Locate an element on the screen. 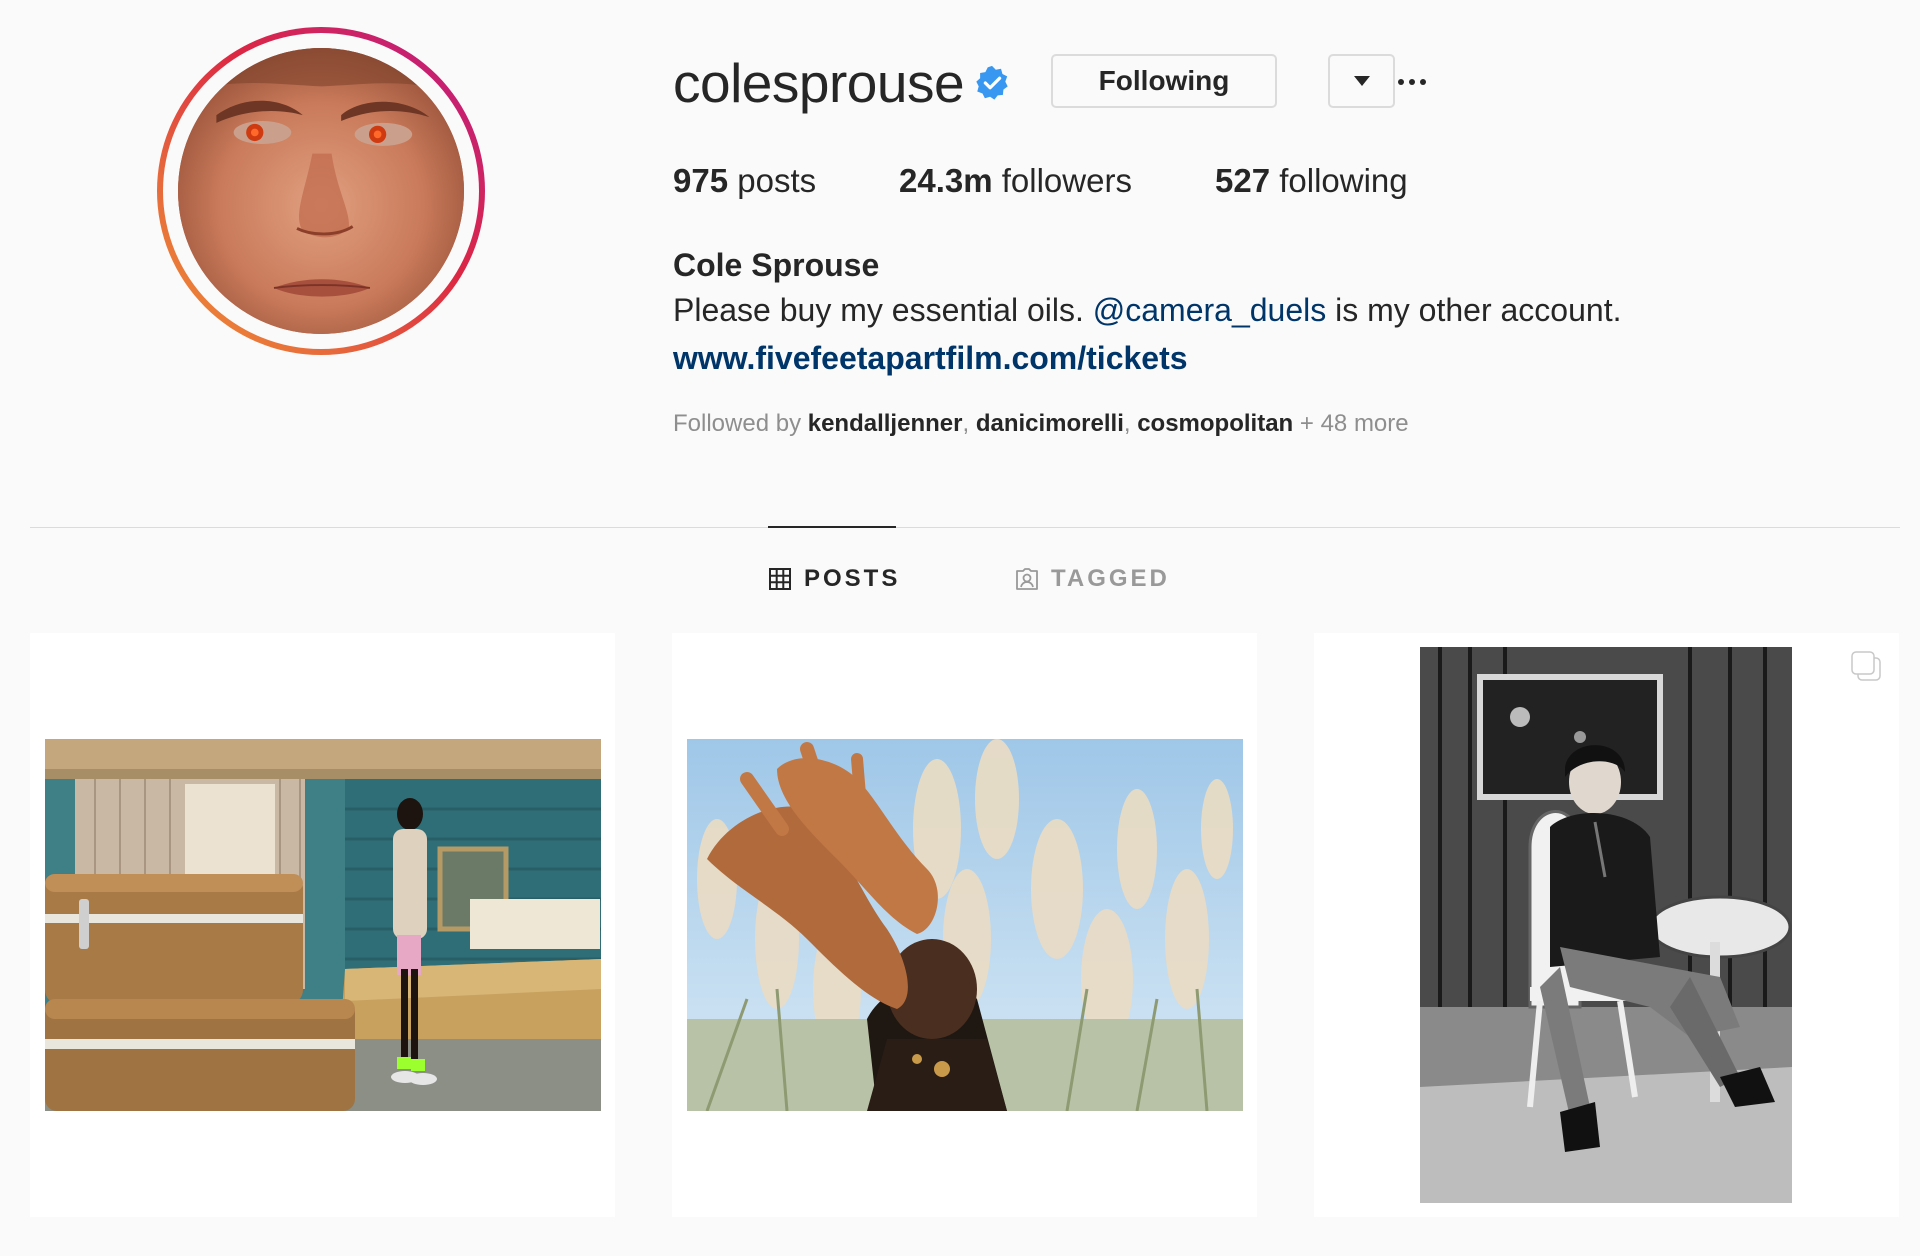  options-button is located at coordinates (1412, 82).